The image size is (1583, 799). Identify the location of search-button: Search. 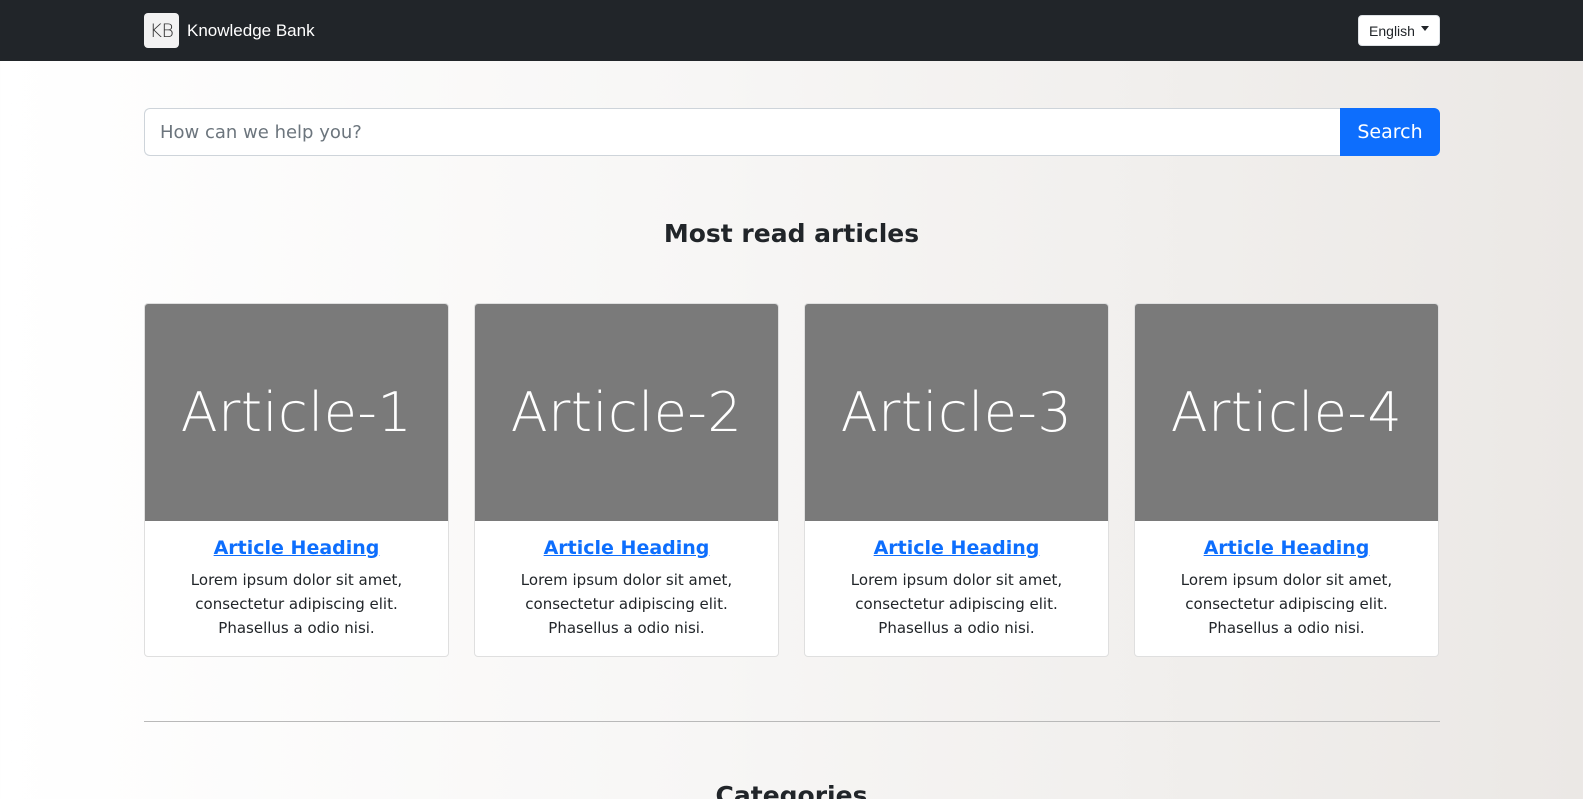
(1390, 132).